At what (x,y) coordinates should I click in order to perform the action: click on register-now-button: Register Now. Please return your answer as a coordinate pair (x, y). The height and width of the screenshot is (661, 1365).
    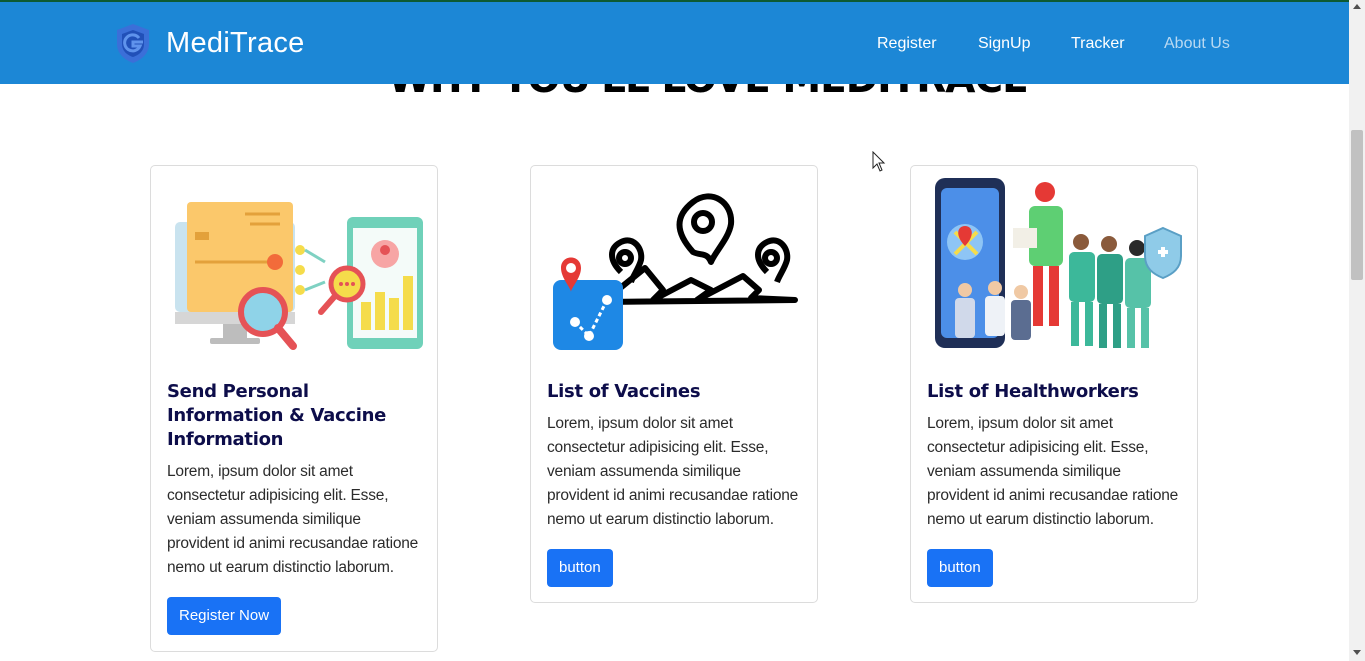
    Looking at the image, I should click on (224, 616).